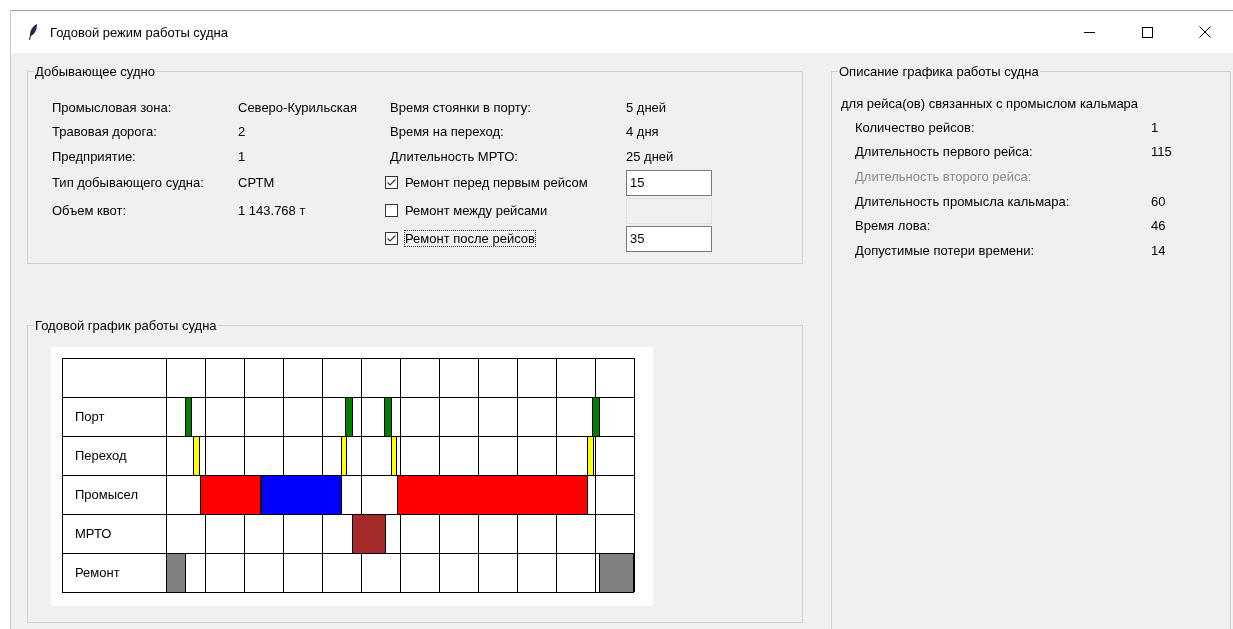 This screenshot has width=1233, height=629. Describe the element at coordinates (647, 107) in the screenshot. I see `param-value: 5 дней` at that location.